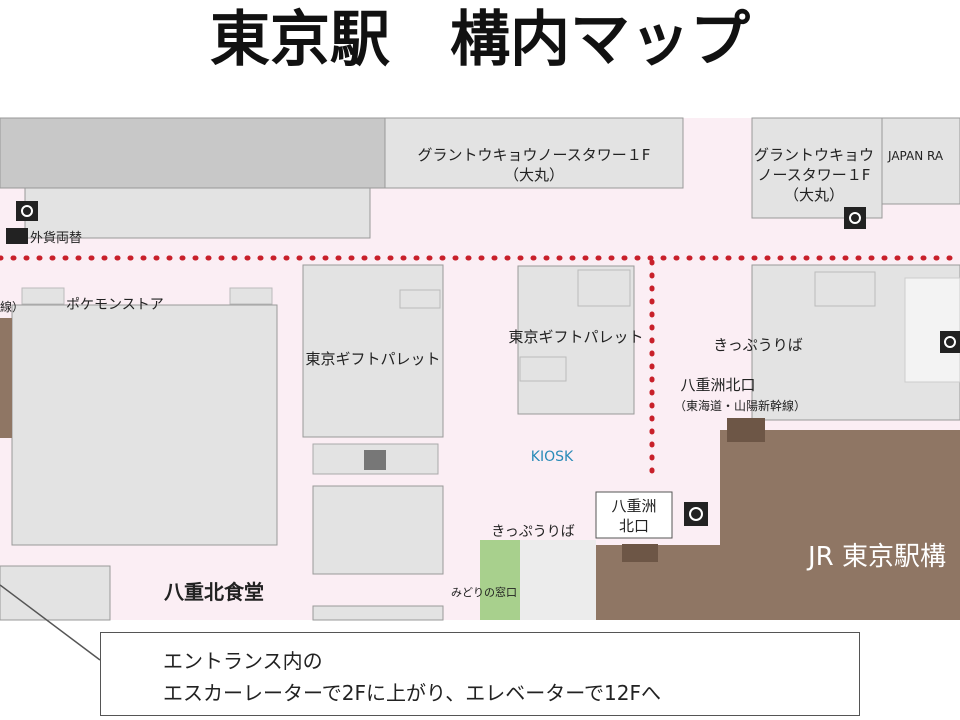 The width and height of the screenshot is (960, 720). Describe the element at coordinates (378, 530) in the screenshot. I see `lower-mid-block` at that location.